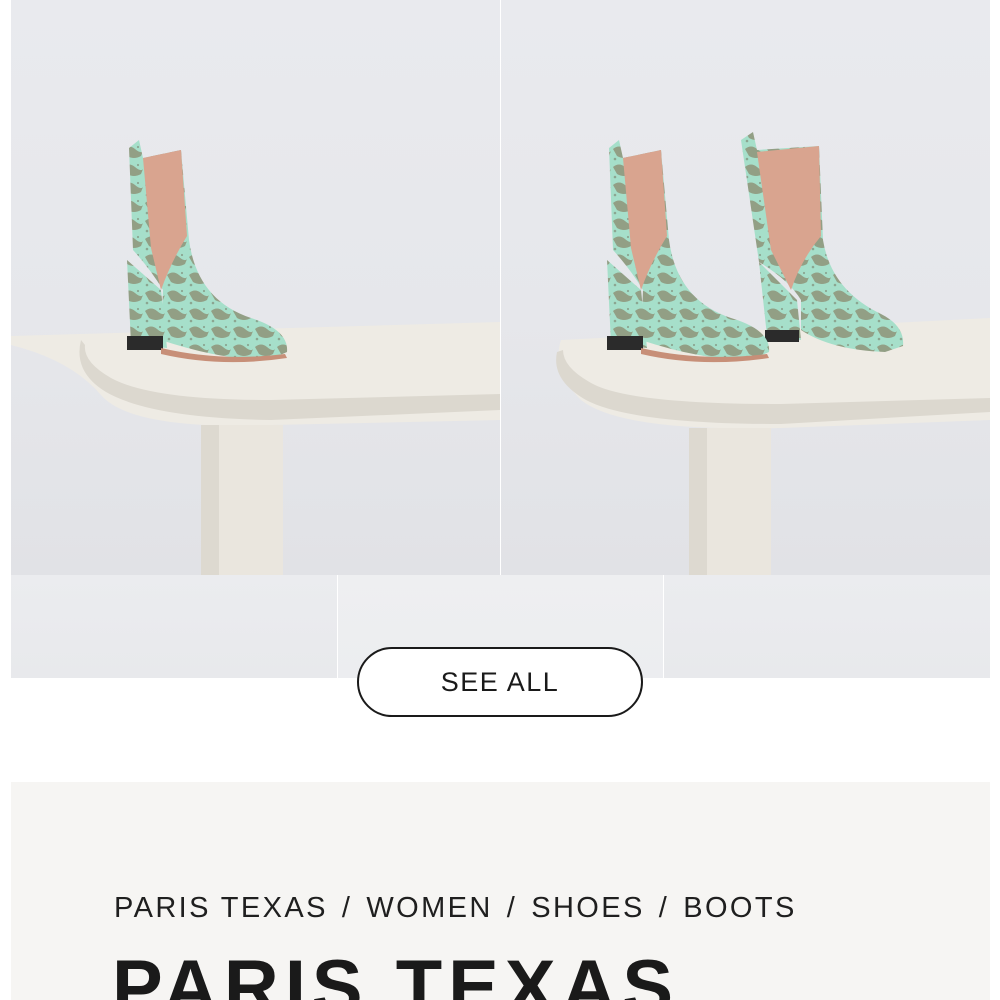 Image resolution: width=1000 pixels, height=1000 pixels. What do you see at coordinates (822, 242) in the screenshot?
I see `boot-back-shape` at bounding box center [822, 242].